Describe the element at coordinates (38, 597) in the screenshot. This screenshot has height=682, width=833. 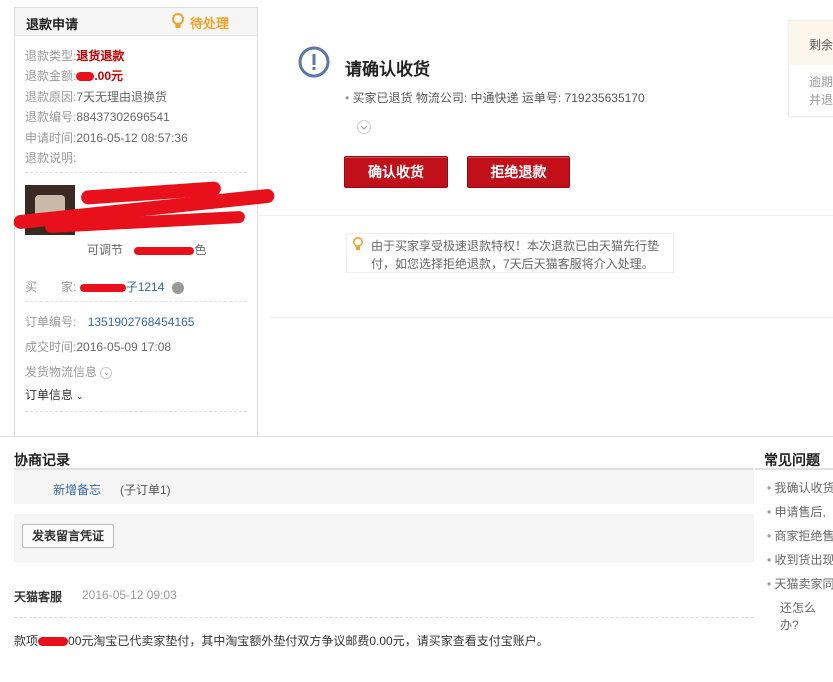
I see `message-author: 天猫客服` at that location.